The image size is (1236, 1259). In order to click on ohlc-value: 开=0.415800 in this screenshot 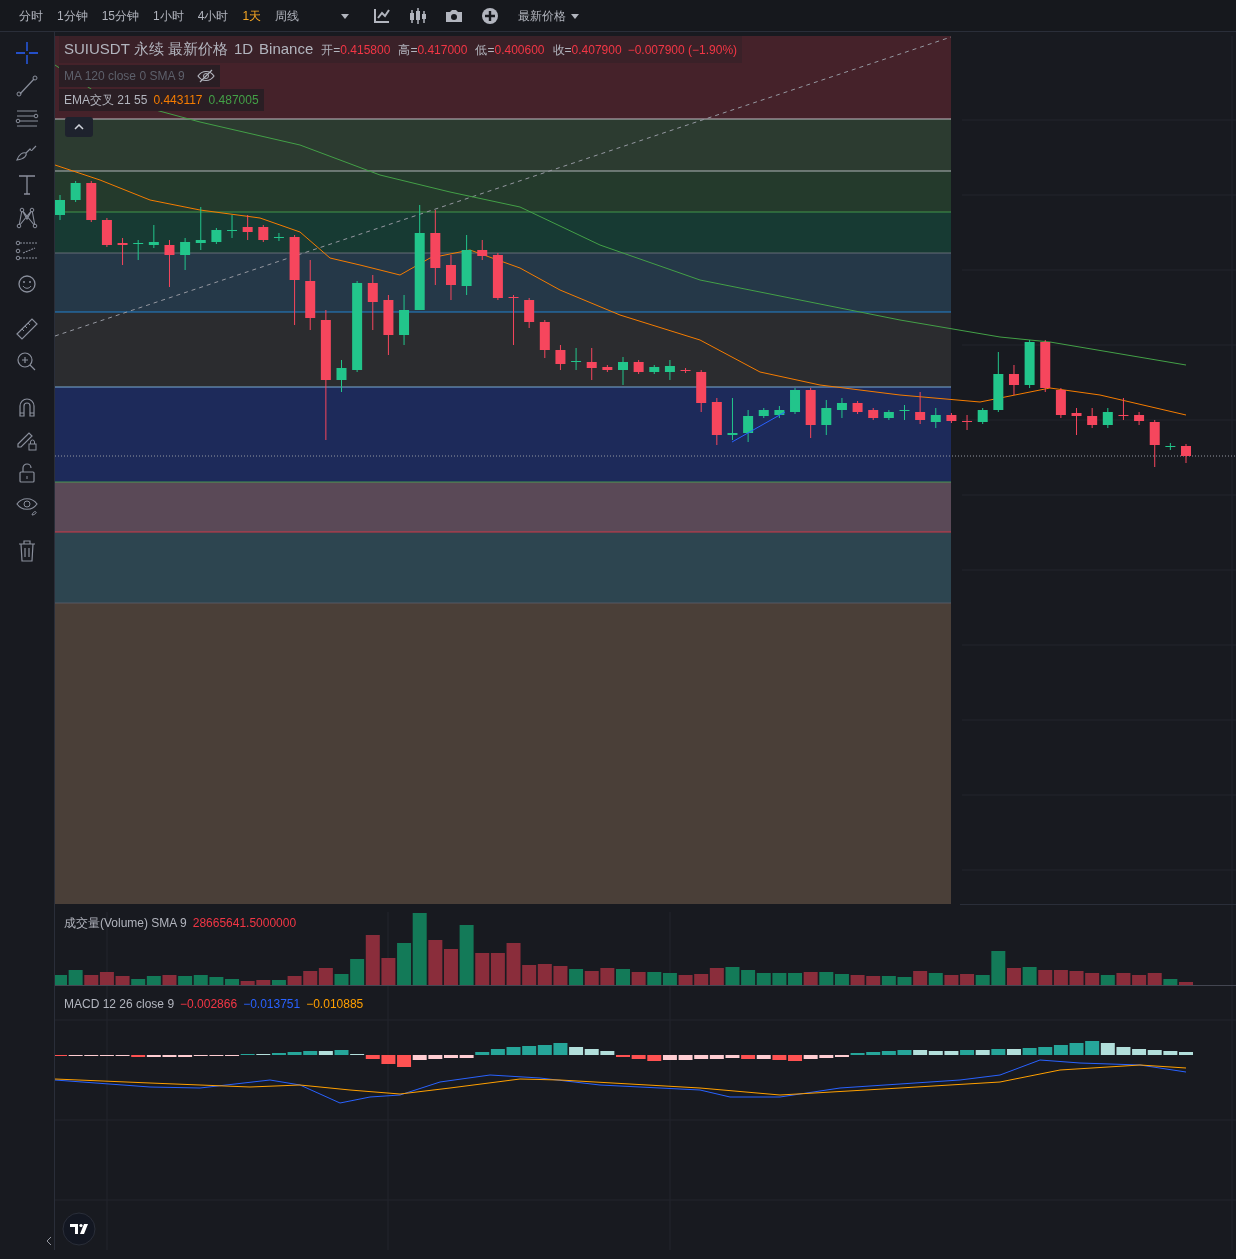, I will do `click(356, 50)`.